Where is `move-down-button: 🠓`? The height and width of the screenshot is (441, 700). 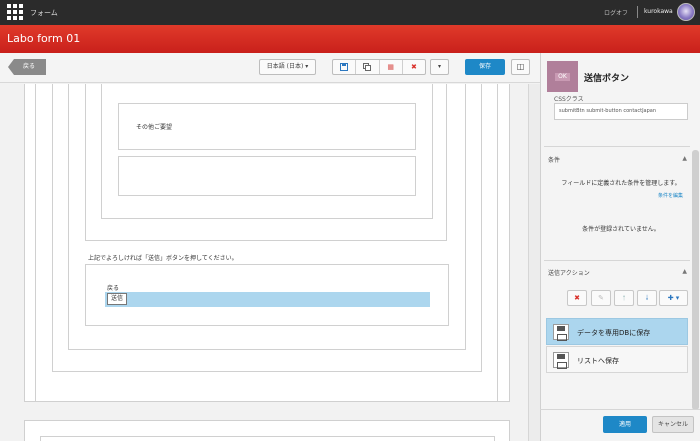 move-down-button: 🠓 is located at coordinates (647, 298).